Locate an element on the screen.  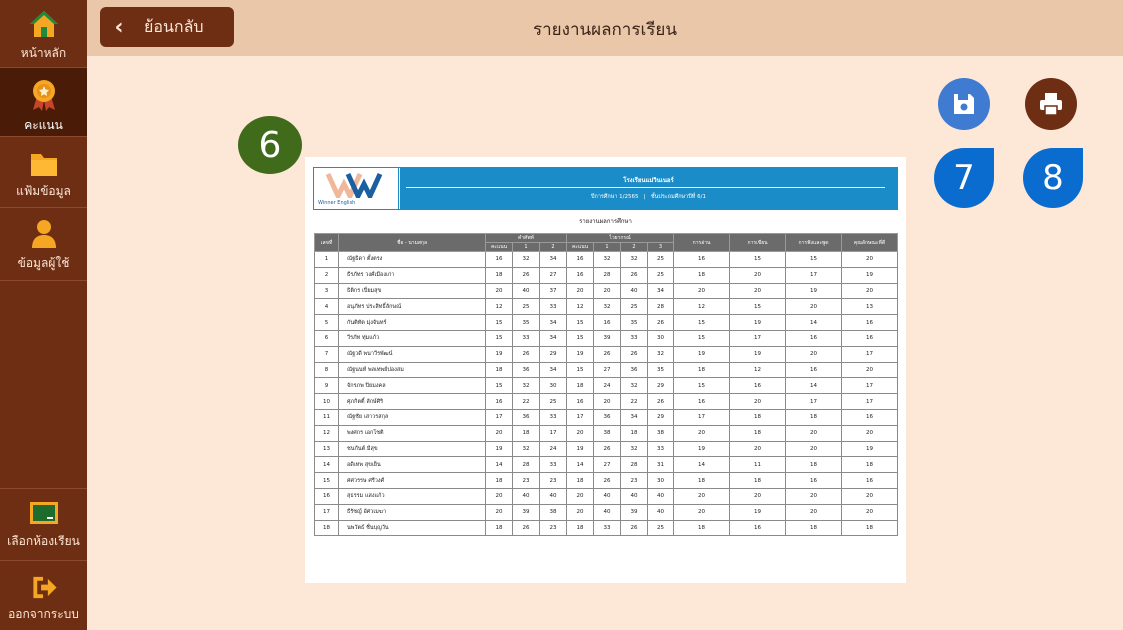
print-button is located at coordinates (1051, 104).